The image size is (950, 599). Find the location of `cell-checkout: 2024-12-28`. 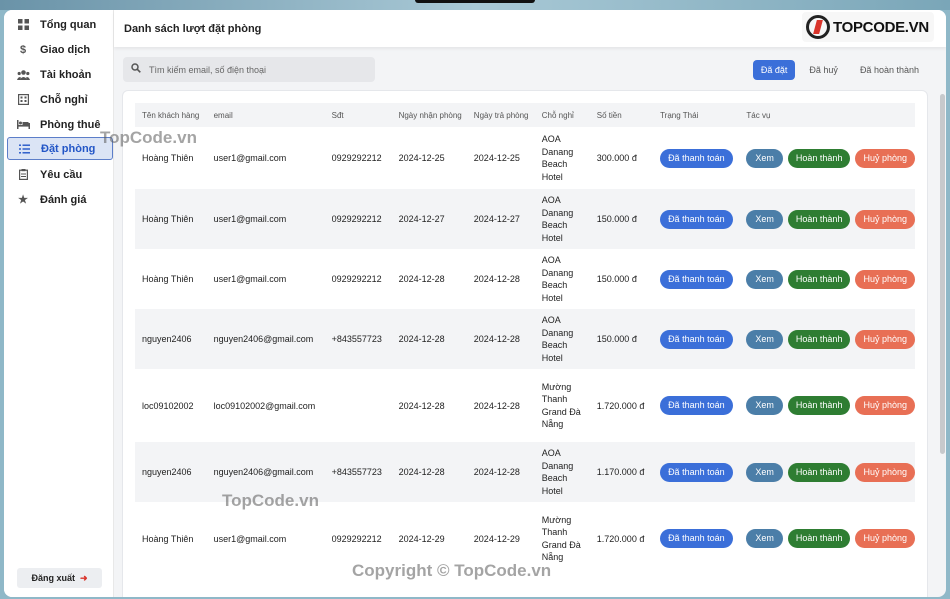

cell-checkout: 2024-12-28 is located at coordinates (496, 472).